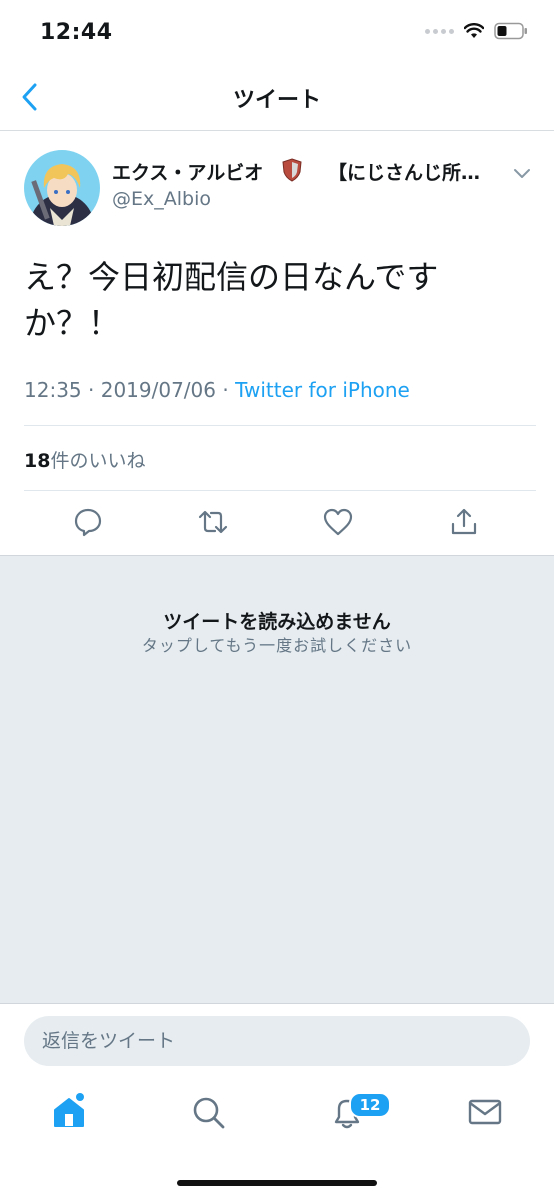 The image size is (554, 1200). What do you see at coordinates (370, 1105) in the screenshot?
I see `notification-badge: 12` at bounding box center [370, 1105].